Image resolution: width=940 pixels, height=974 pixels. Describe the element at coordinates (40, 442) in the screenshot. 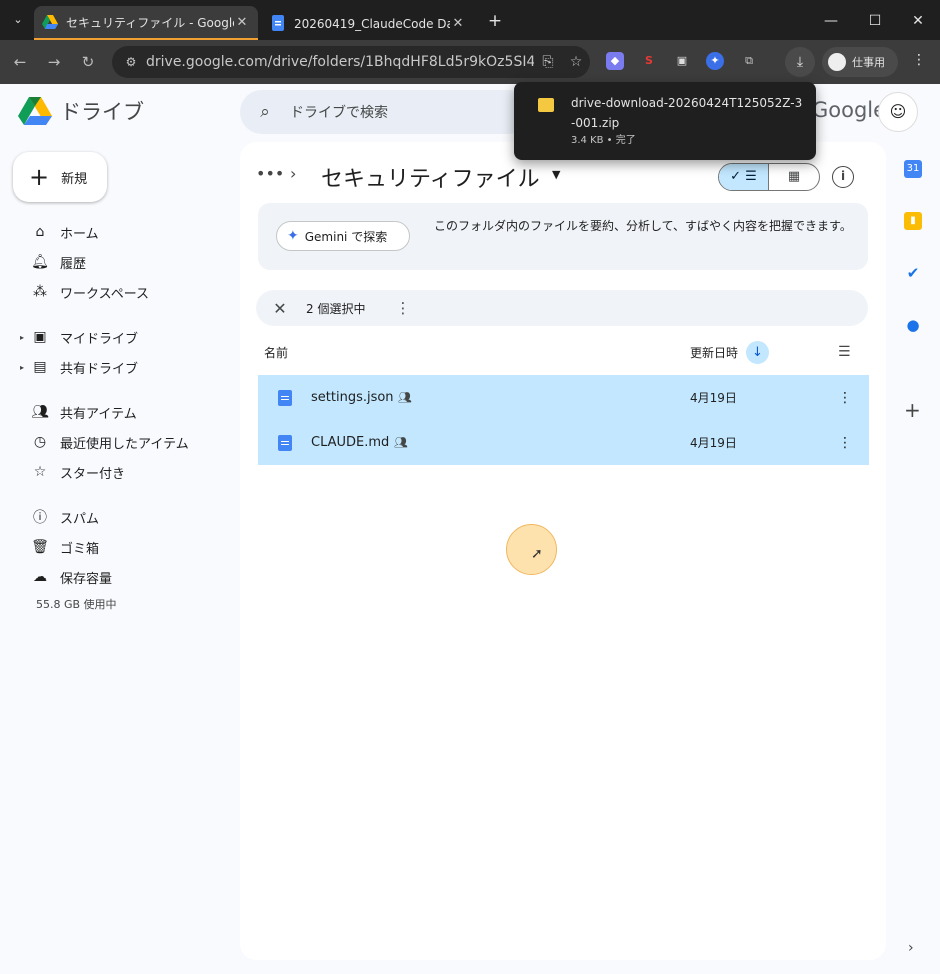

I see `clock-icon: ◷` at that location.